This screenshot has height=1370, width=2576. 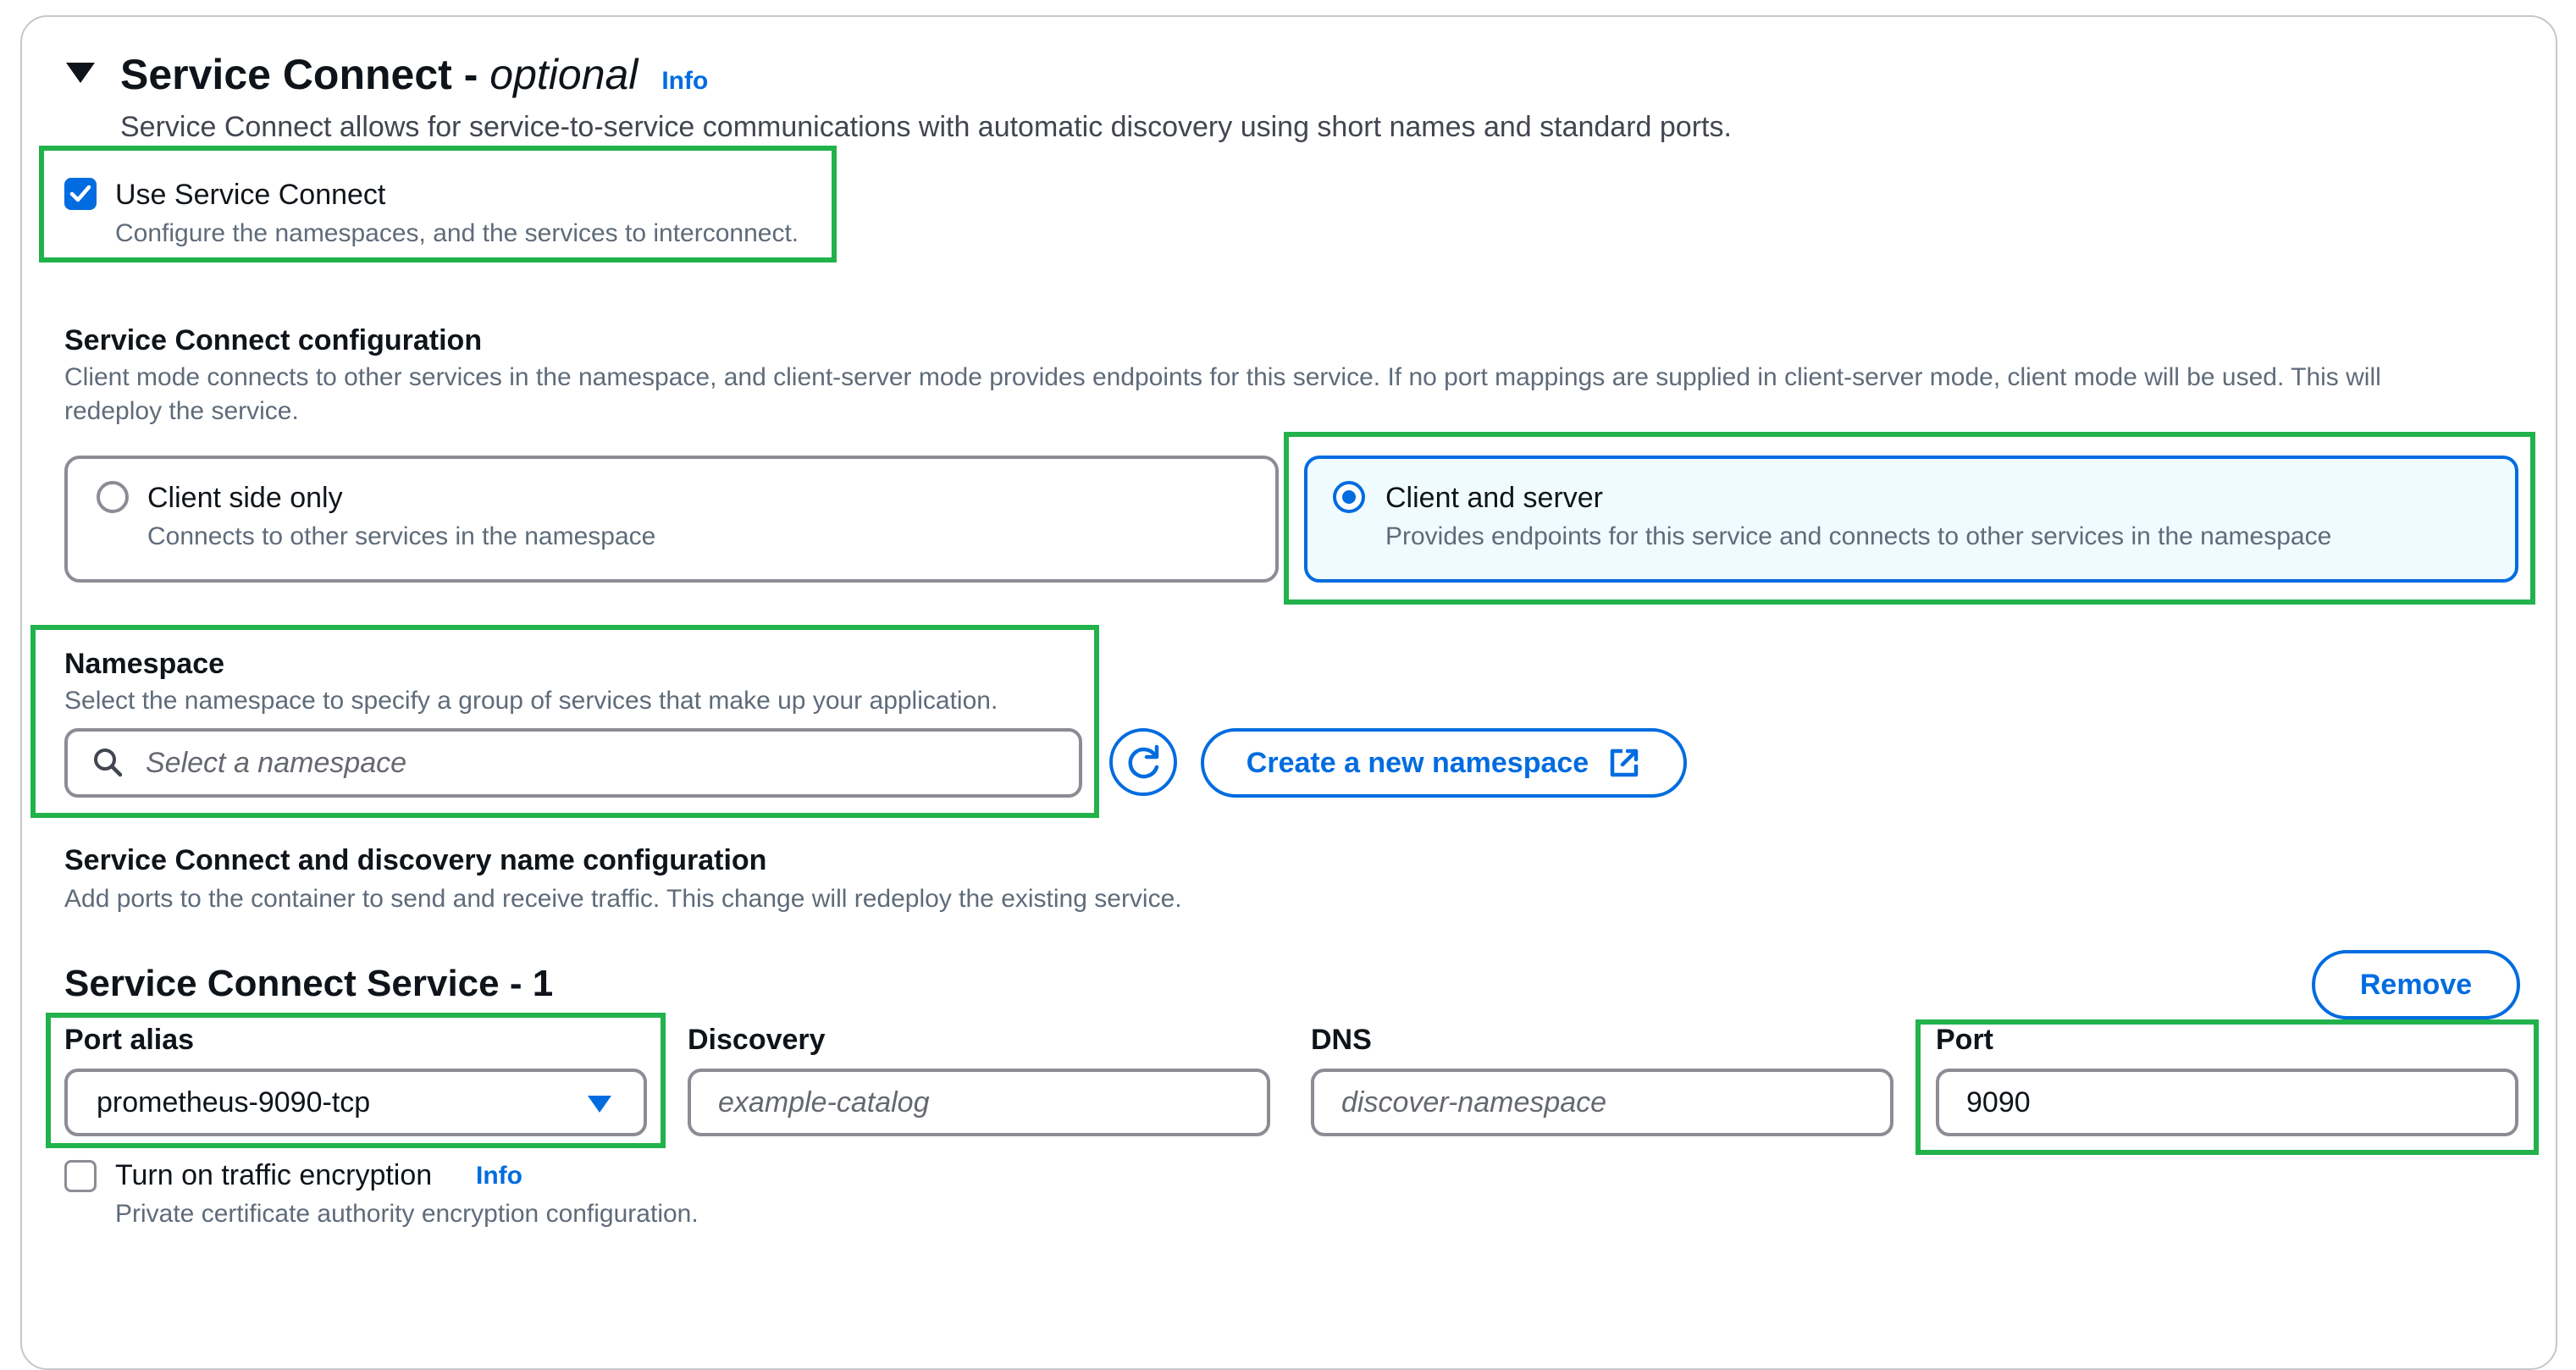 I want to click on dns-placeholder: discover-namespace, so click(x=1474, y=1102).